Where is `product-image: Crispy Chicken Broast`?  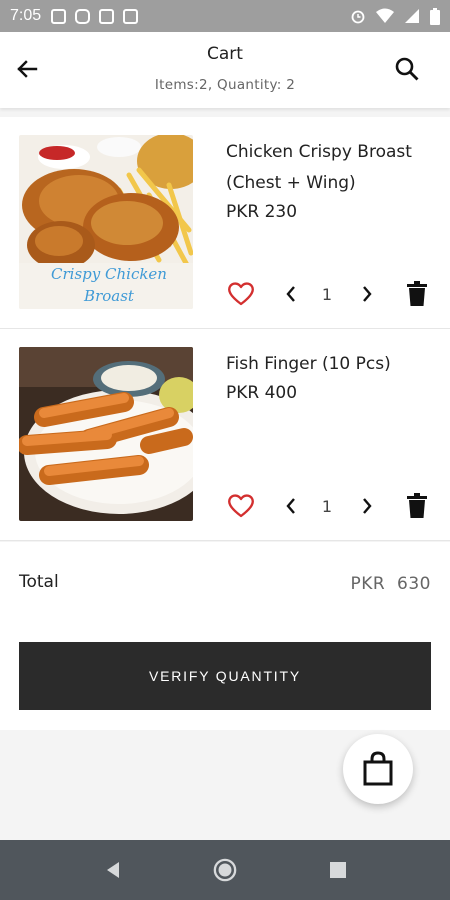 product-image: Crispy Chicken Broast is located at coordinates (106, 222).